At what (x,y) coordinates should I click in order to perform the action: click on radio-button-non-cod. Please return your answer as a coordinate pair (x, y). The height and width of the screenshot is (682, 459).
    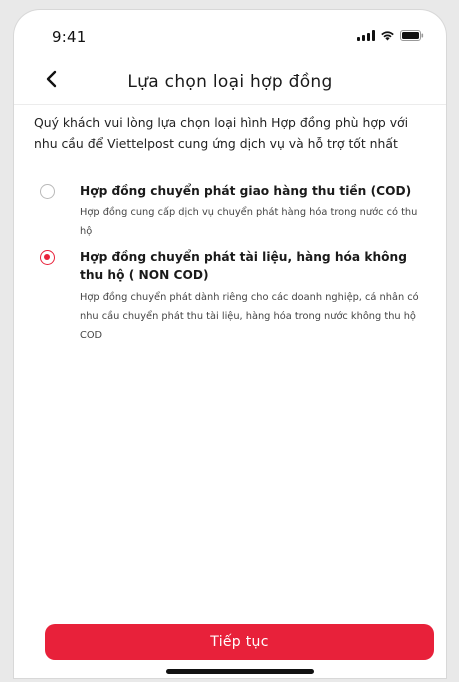
    Looking at the image, I should click on (47, 257).